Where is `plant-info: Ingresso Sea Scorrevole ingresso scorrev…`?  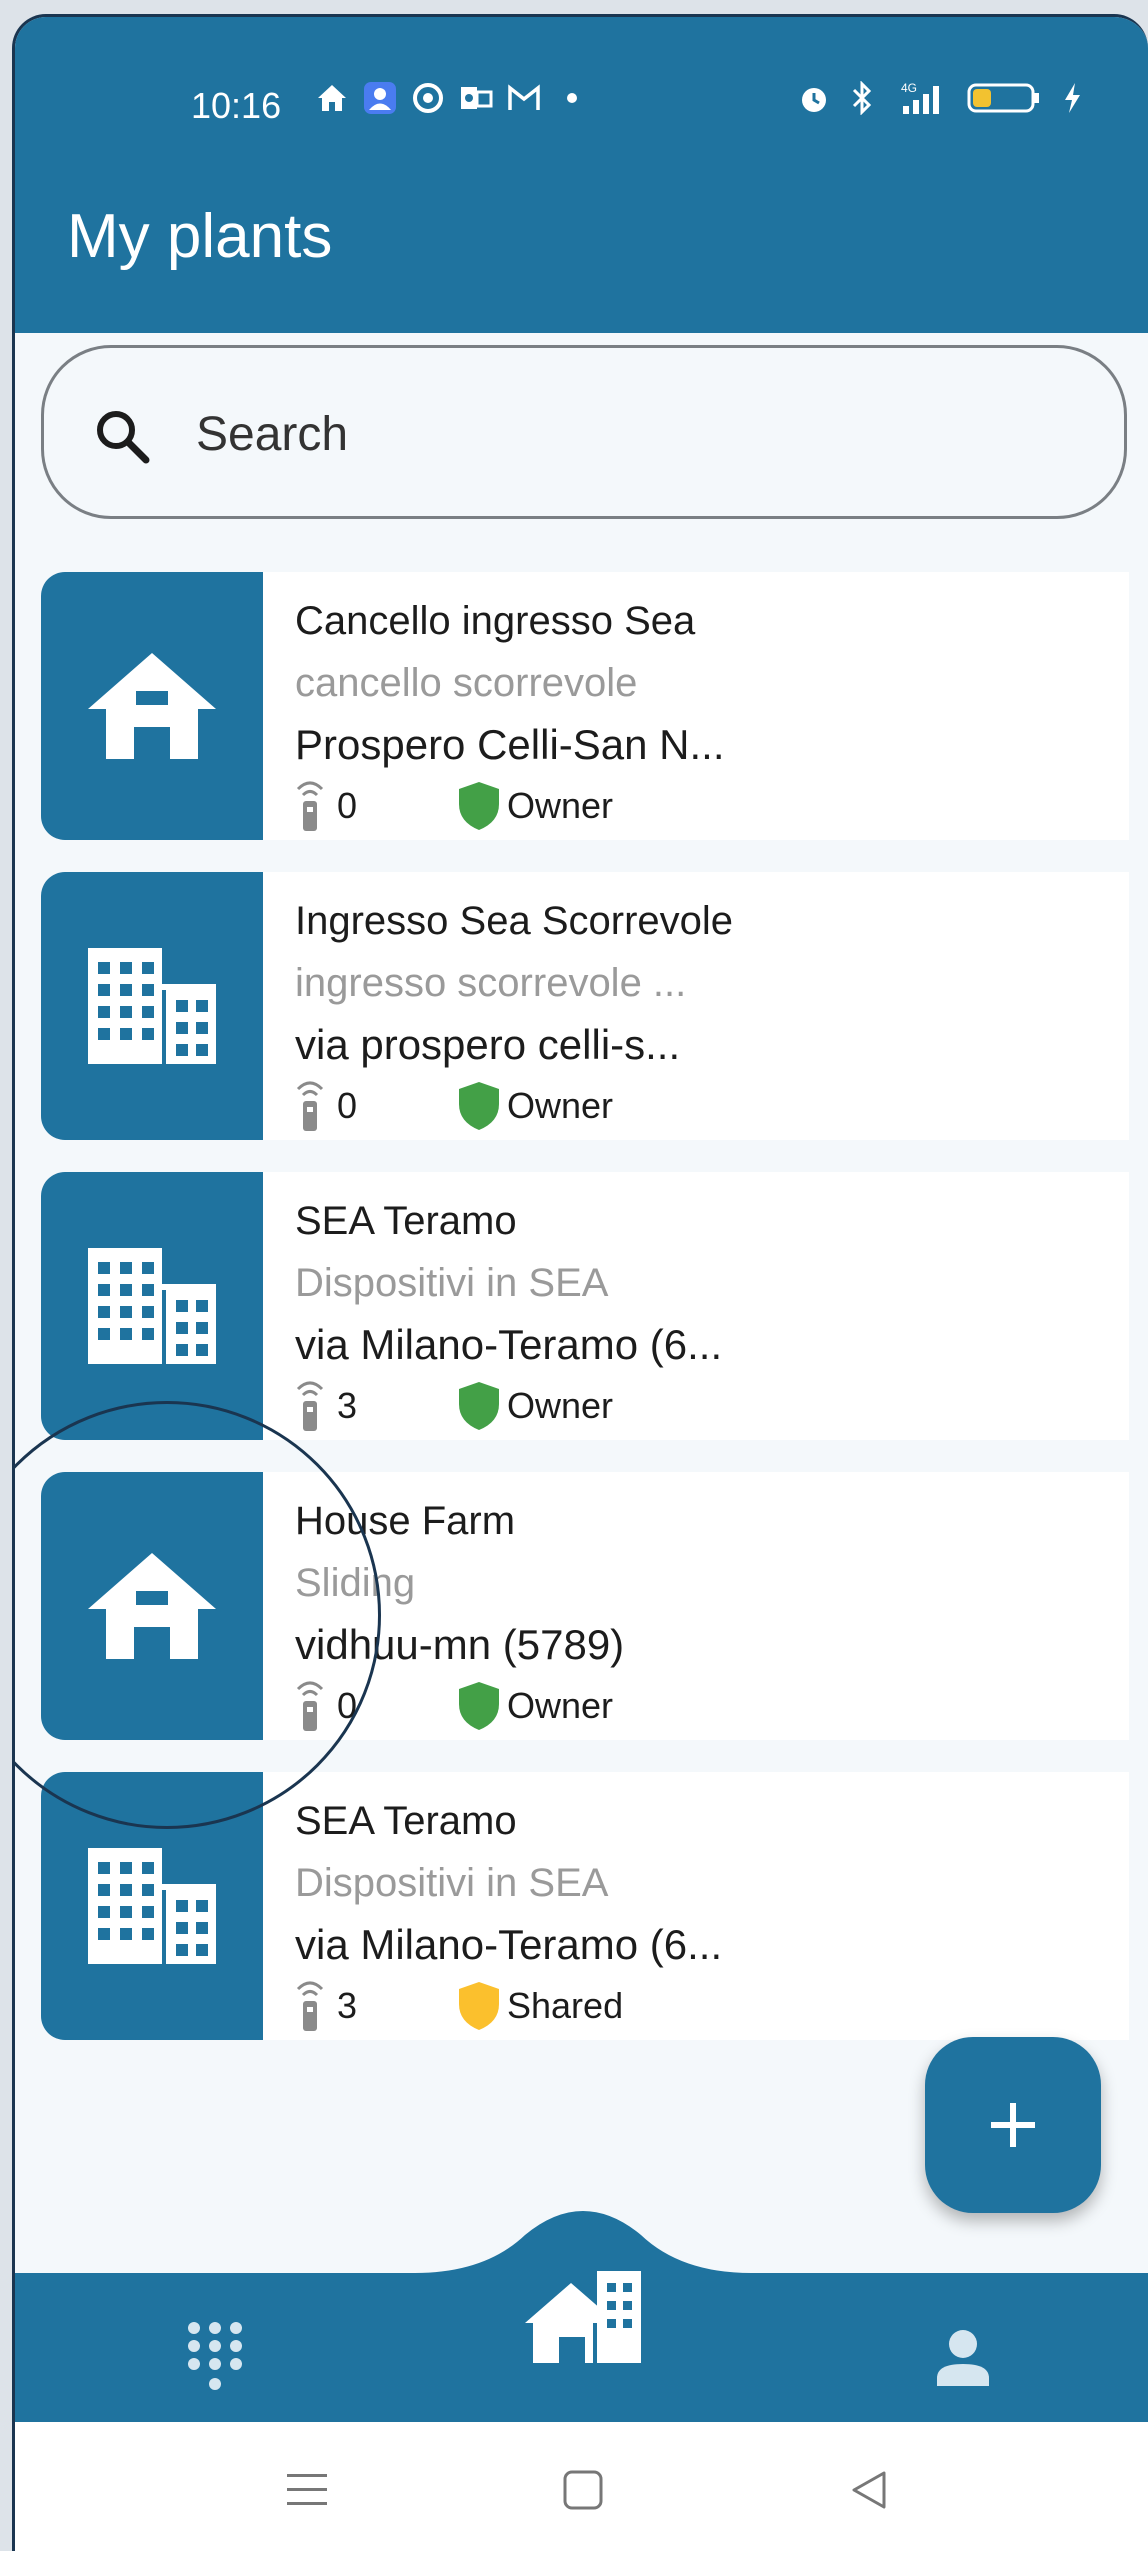 plant-info: Ingresso Sea Scorrevole ingresso scorrev… is located at coordinates (702, 1013).